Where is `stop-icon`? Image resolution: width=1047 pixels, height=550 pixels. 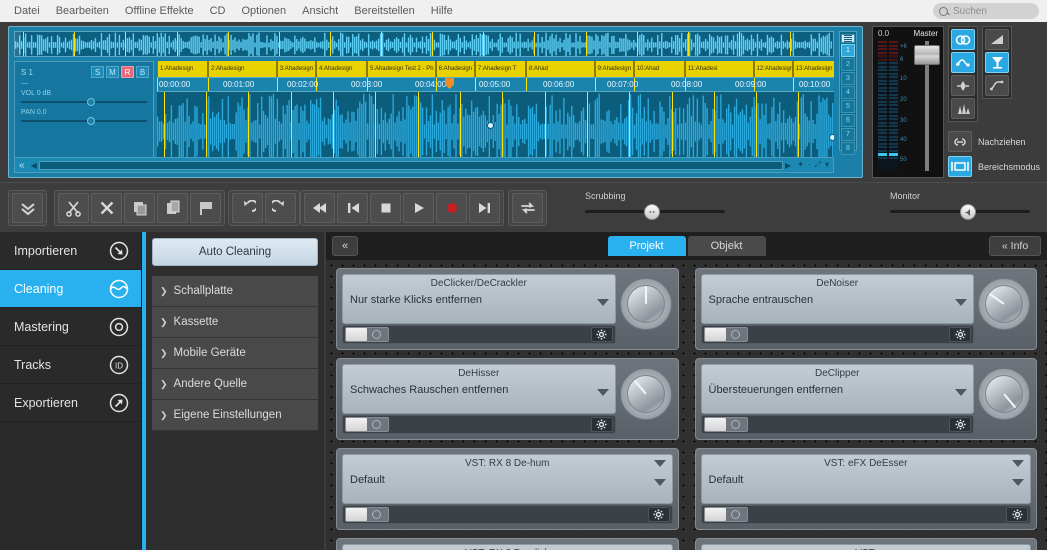 stop-icon is located at coordinates (385, 208).